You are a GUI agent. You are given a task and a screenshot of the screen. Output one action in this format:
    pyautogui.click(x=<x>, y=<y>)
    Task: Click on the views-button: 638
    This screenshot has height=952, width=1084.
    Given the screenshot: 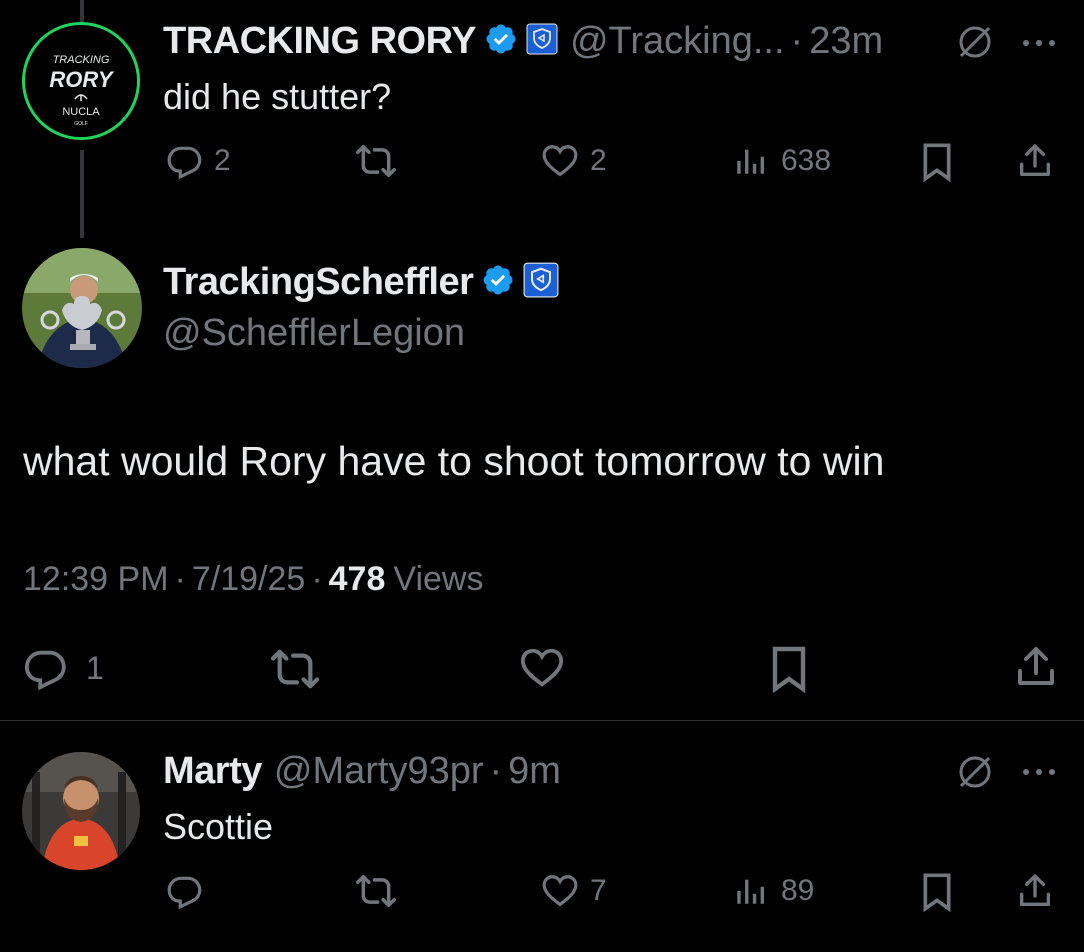 What is the action you would take?
    pyautogui.click(x=782, y=161)
    